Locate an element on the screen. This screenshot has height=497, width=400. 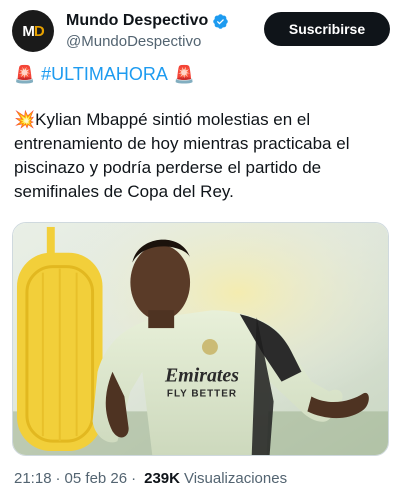
tweet-meta: 21:18 · 05 feb 26 · 239K Visualizaciones is located at coordinates (150, 478).